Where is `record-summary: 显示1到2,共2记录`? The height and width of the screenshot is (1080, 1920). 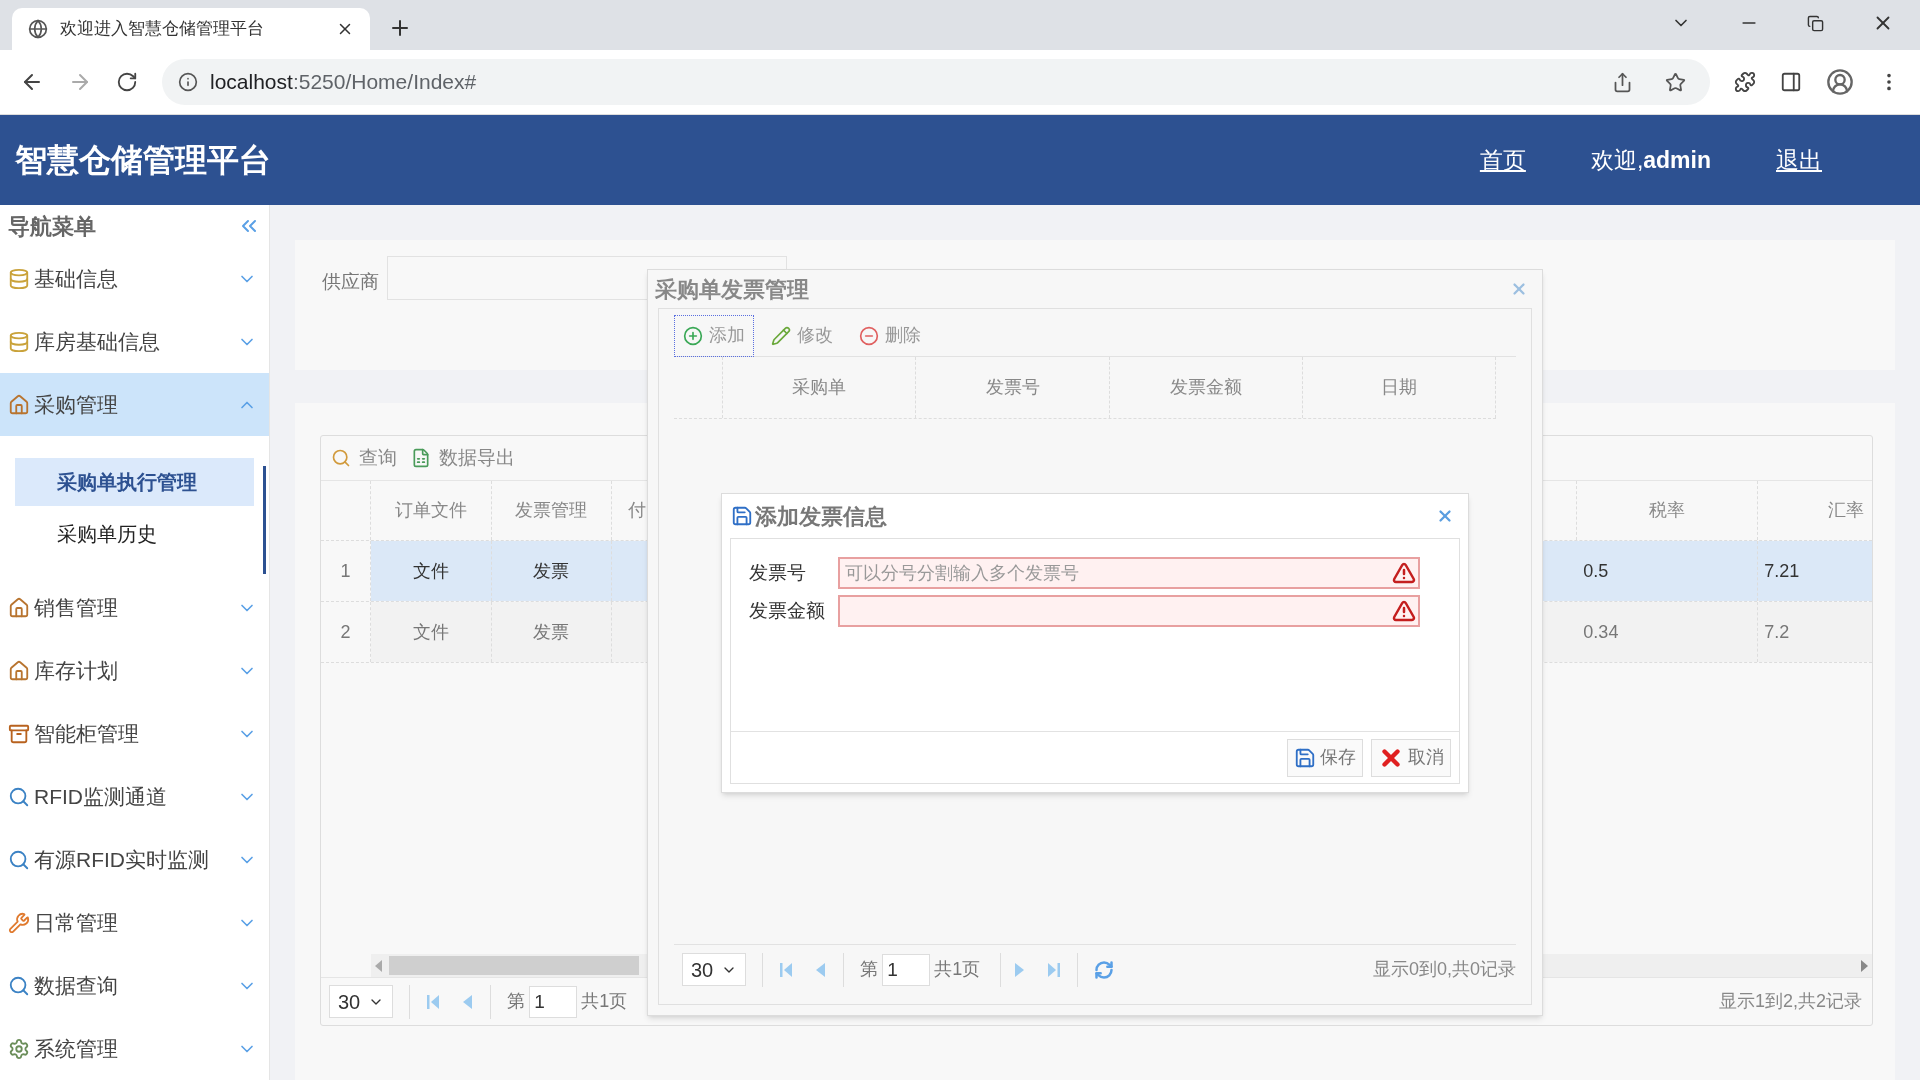 record-summary: 显示1到2,共2记录 is located at coordinates (1790, 1001).